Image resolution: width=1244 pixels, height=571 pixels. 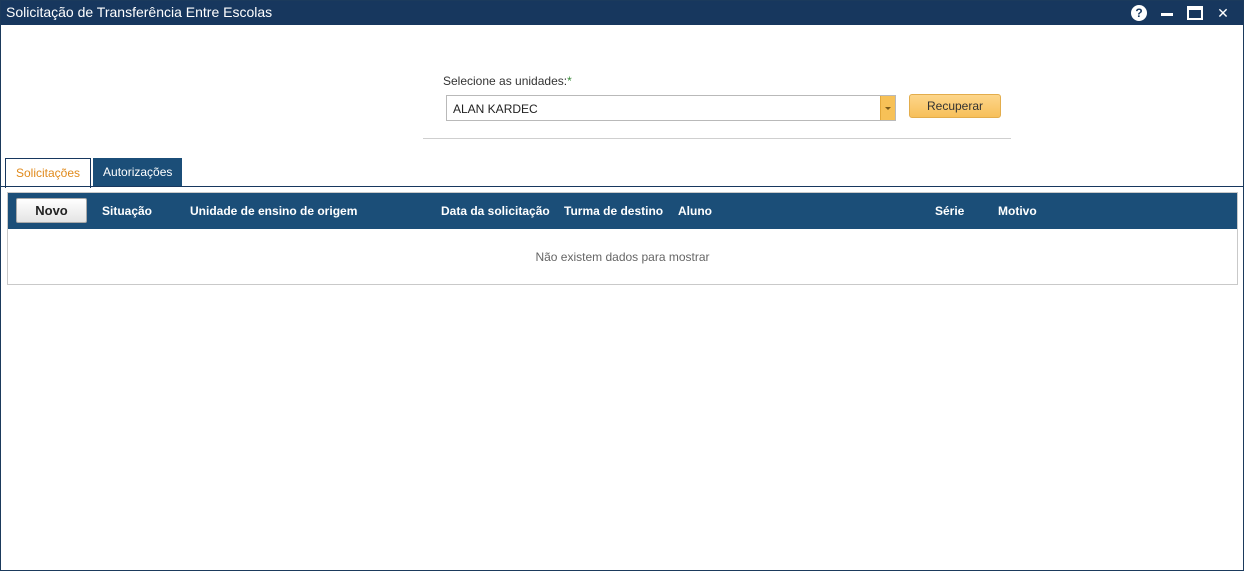 What do you see at coordinates (949, 211) in the screenshot?
I see `column-header-serie: Série` at bounding box center [949, 211].